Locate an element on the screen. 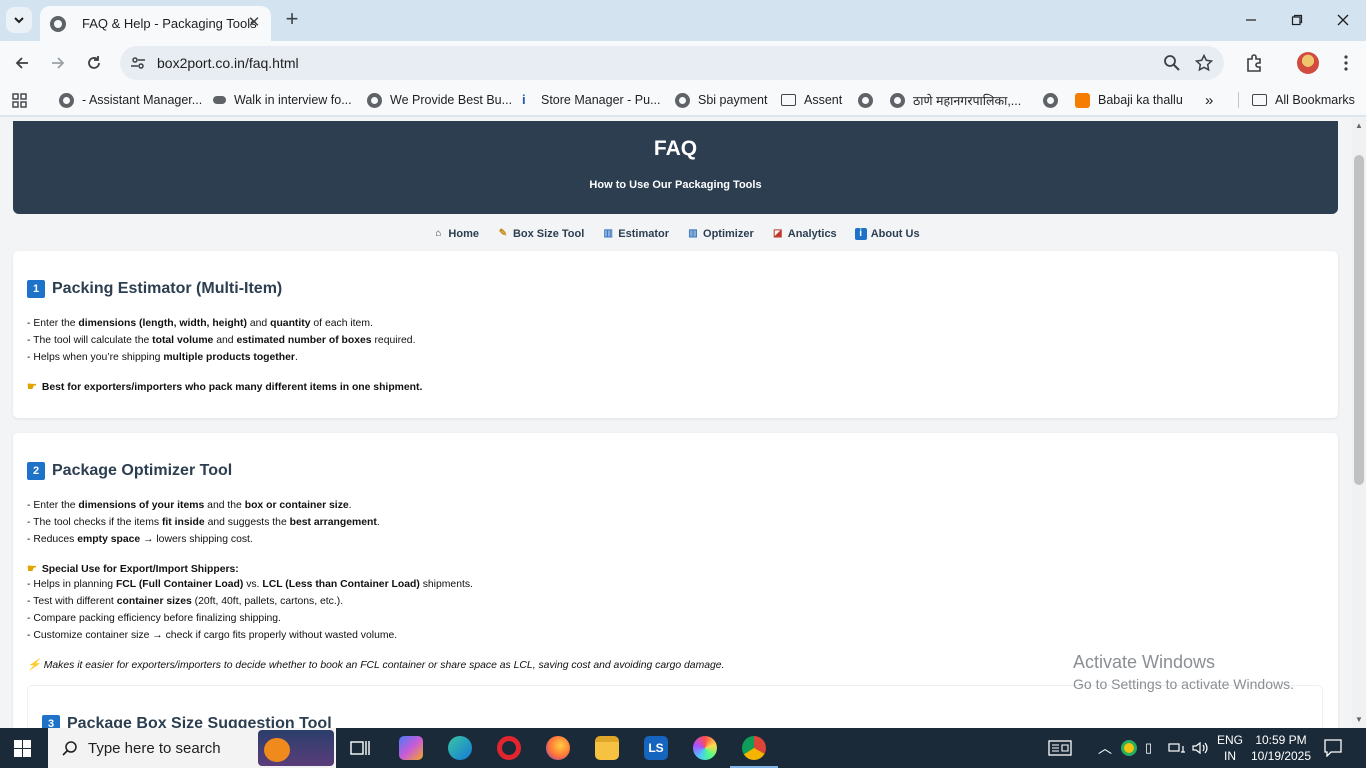 The height and width of the screenshot is (768, 1366). line-chart-icon: ◪ is located at coordinates (778, 233).